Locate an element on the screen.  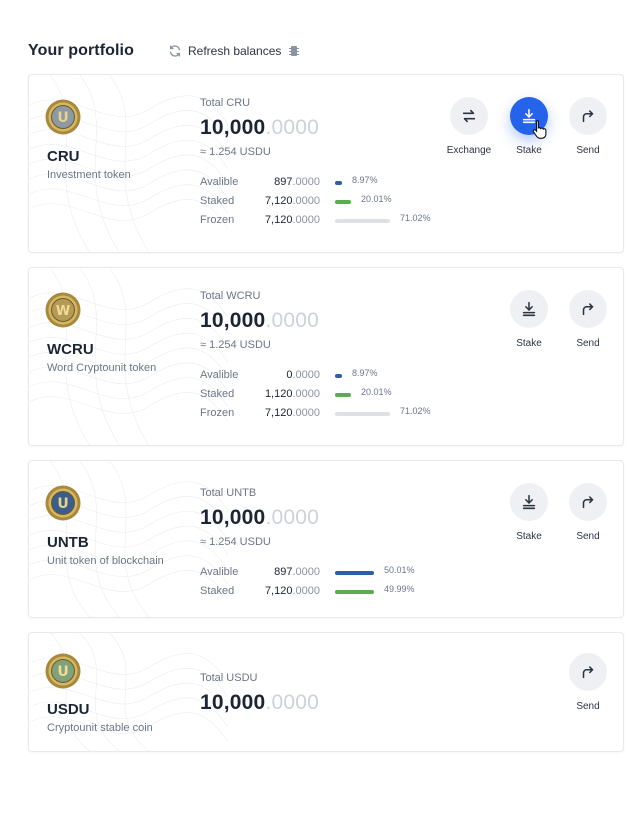
balance-value: 0.0000 is located at coordinates (303, 375).